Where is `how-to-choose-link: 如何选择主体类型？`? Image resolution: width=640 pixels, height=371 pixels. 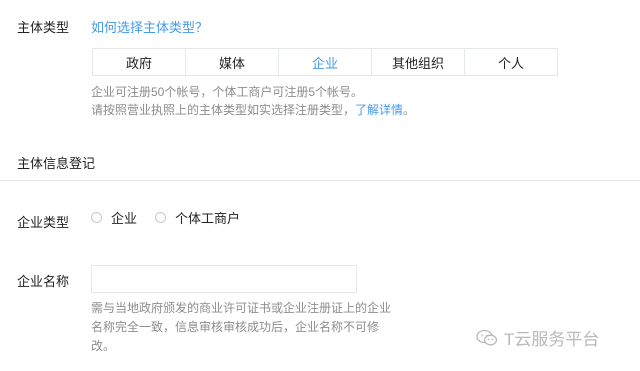
how-to-choose-link: 如何选择主体类型？ is located at coordinates (149, 26).